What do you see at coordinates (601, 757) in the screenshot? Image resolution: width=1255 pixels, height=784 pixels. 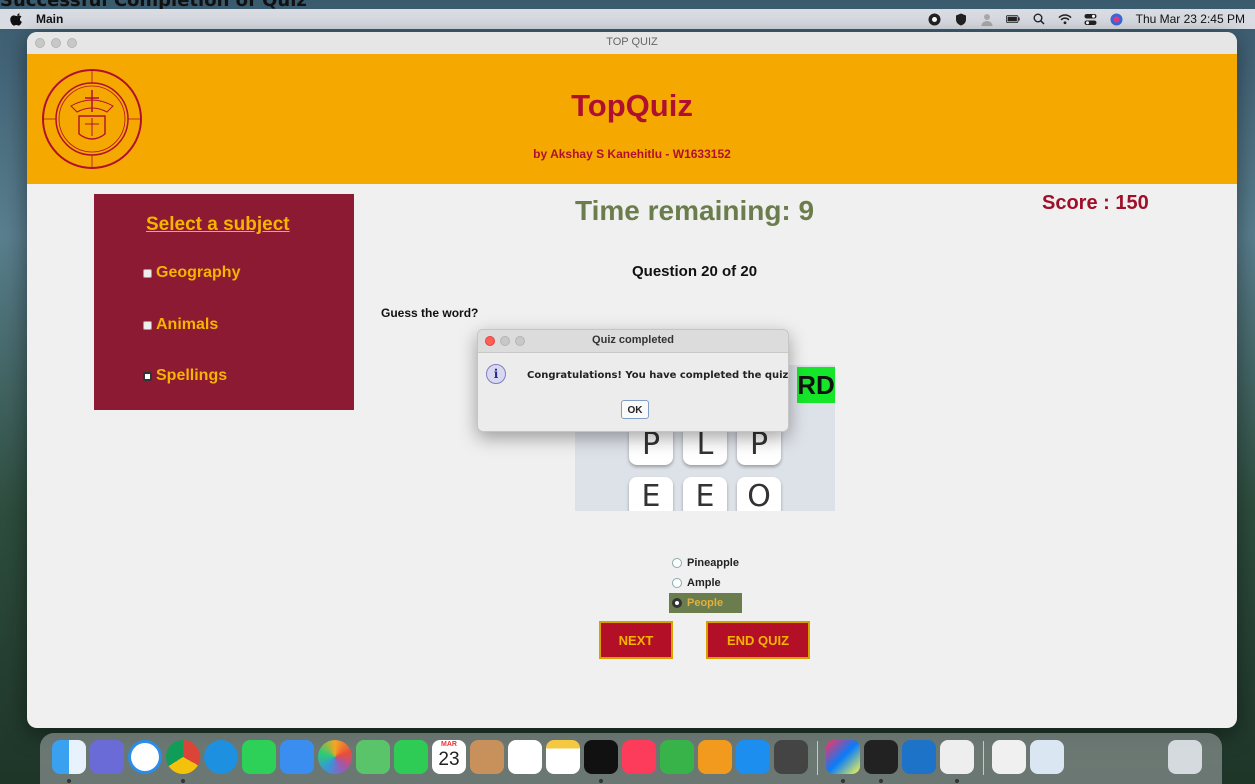 I see `apple-tv-icon` at bounding box center [601, 757].